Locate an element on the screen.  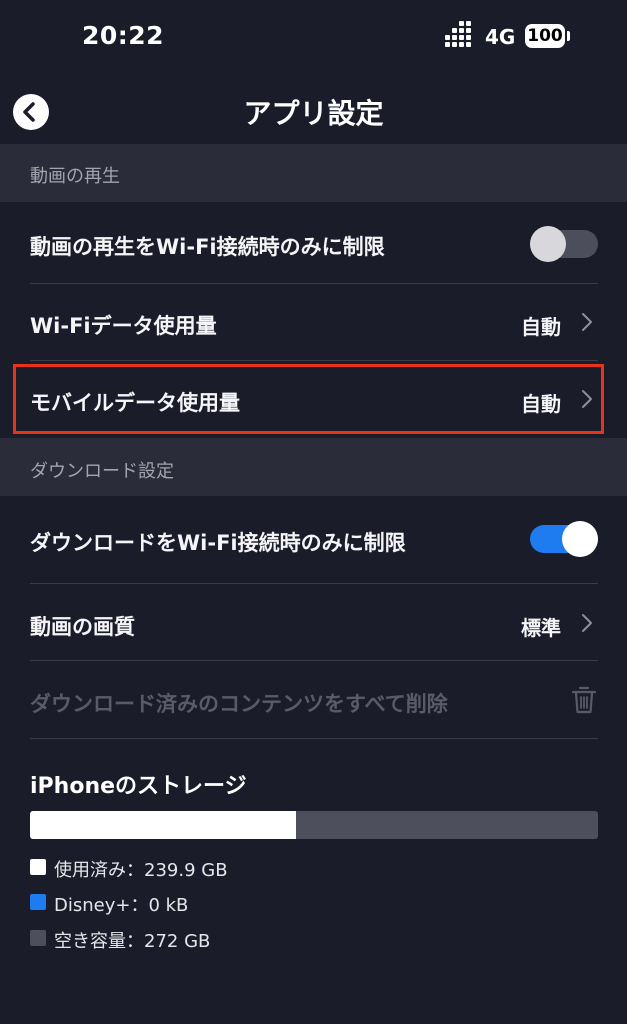
playback-wifi-only-toggle is located at coordinates (564, 244).